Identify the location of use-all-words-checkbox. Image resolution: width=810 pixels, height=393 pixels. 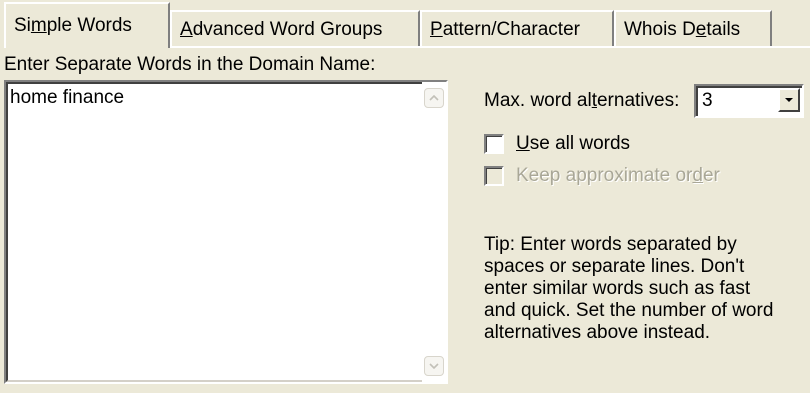
(494, 144).